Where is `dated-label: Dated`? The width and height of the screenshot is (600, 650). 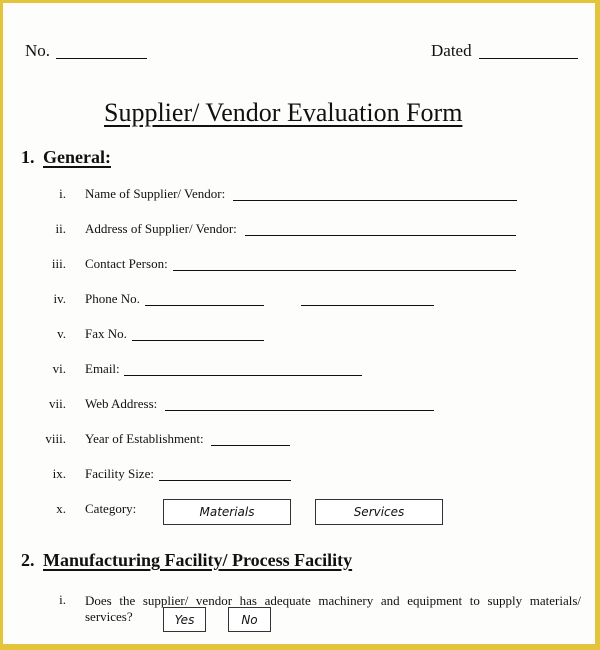 dated-label: Dated is located at coordinates (451, 50).